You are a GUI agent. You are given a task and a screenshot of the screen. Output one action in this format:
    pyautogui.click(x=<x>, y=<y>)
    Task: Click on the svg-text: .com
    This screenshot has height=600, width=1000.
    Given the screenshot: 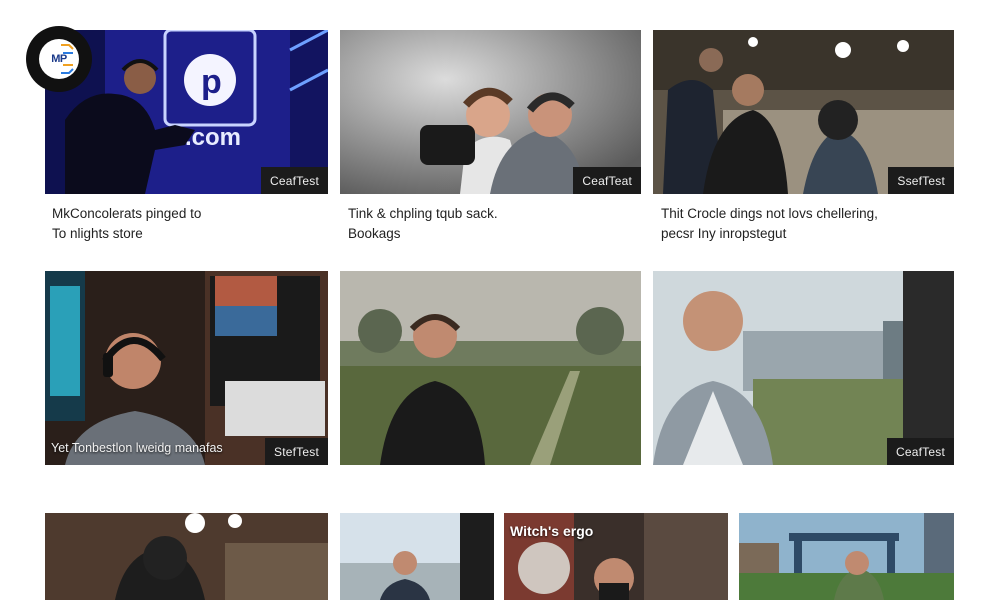 What is the action you would take?
    pyautogui.click(x=213, y=137)
    